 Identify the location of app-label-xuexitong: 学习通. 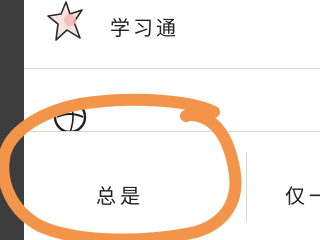
(144, 28).